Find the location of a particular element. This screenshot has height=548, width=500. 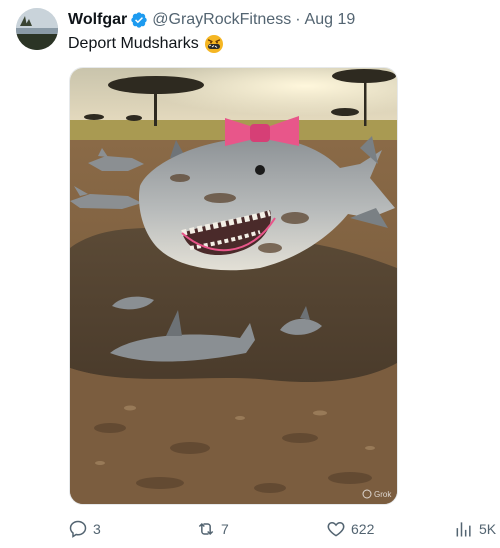

tweet-actions: 3 7 622 5K is located at coordinates (250, 529).